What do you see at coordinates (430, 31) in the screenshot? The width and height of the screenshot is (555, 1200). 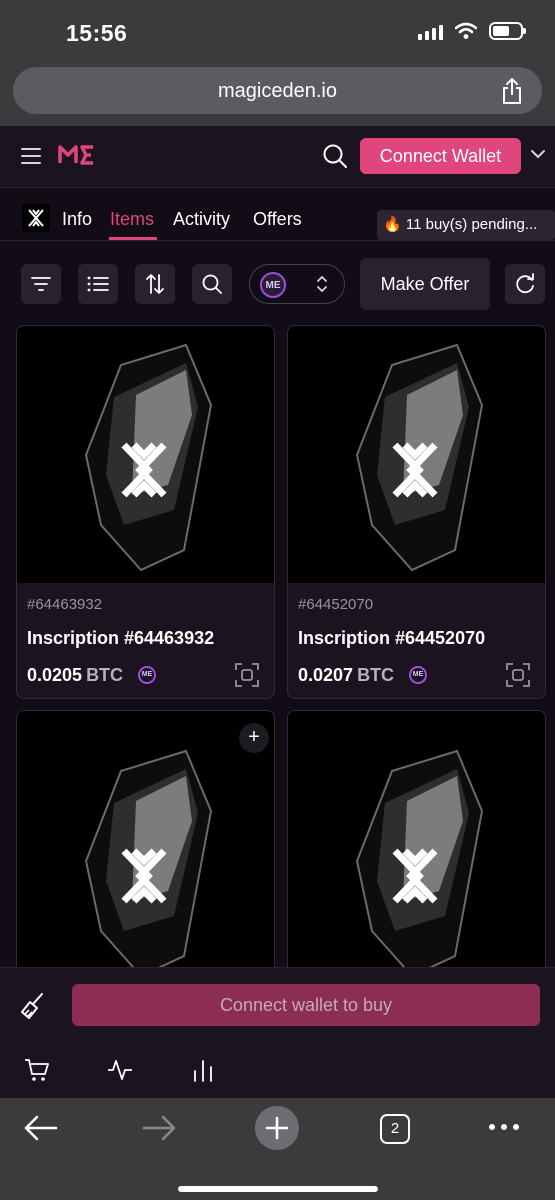 I see `cellular-icon` at bounding box center [430, 31].